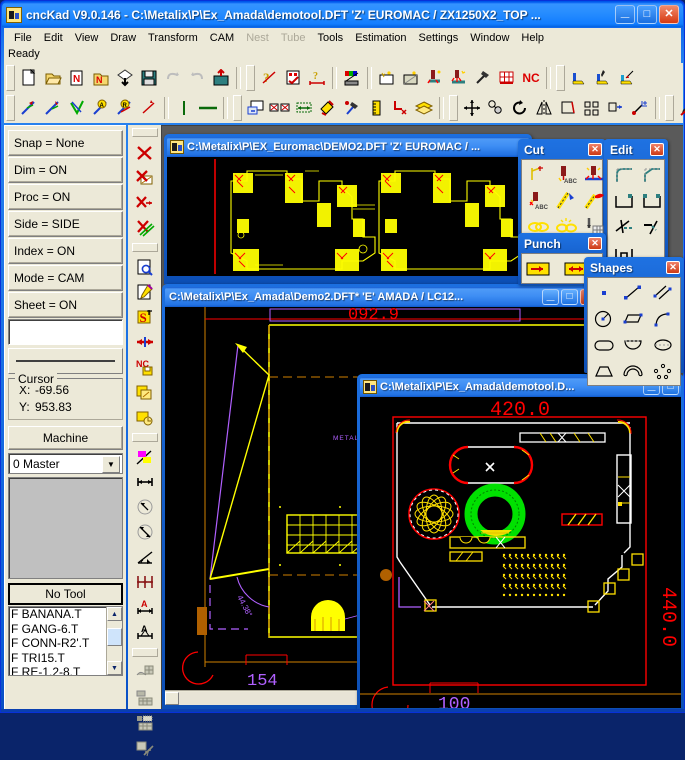  I want to click on chamfer-icon, so click(651, 174).